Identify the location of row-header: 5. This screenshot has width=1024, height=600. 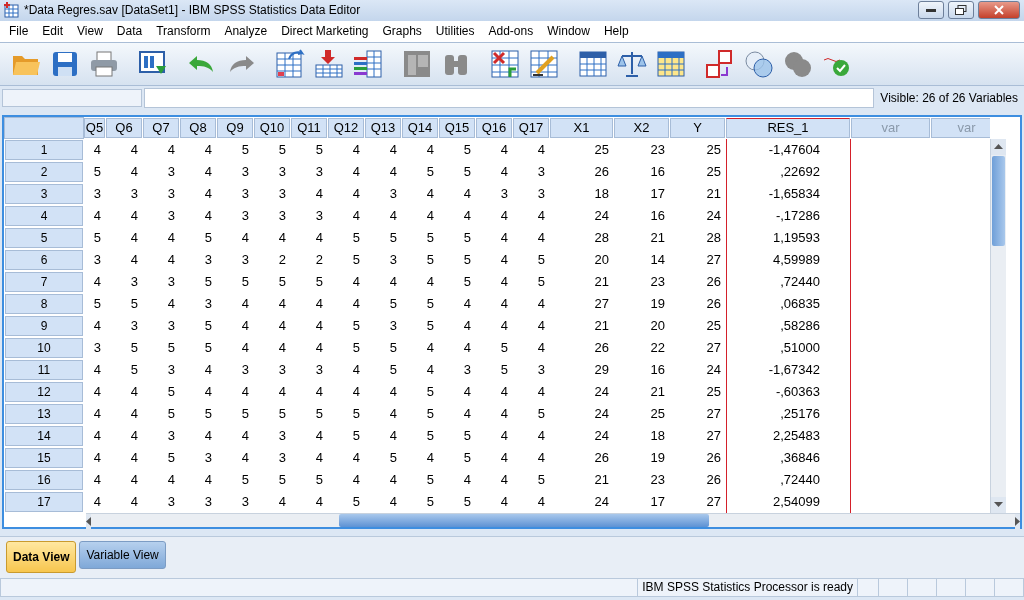
(44, 237).